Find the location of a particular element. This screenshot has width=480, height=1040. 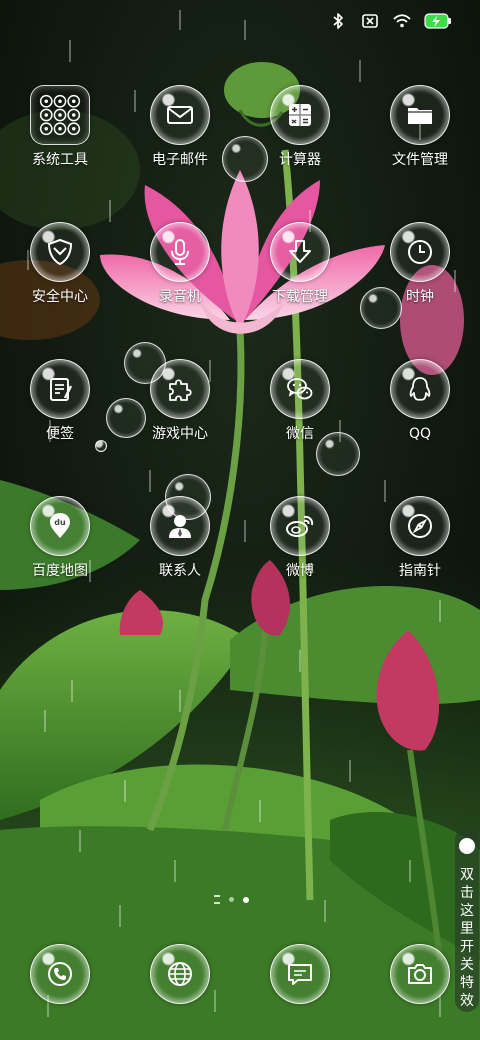

app-calculator: 计算器 is located at coordinates (300, 153).